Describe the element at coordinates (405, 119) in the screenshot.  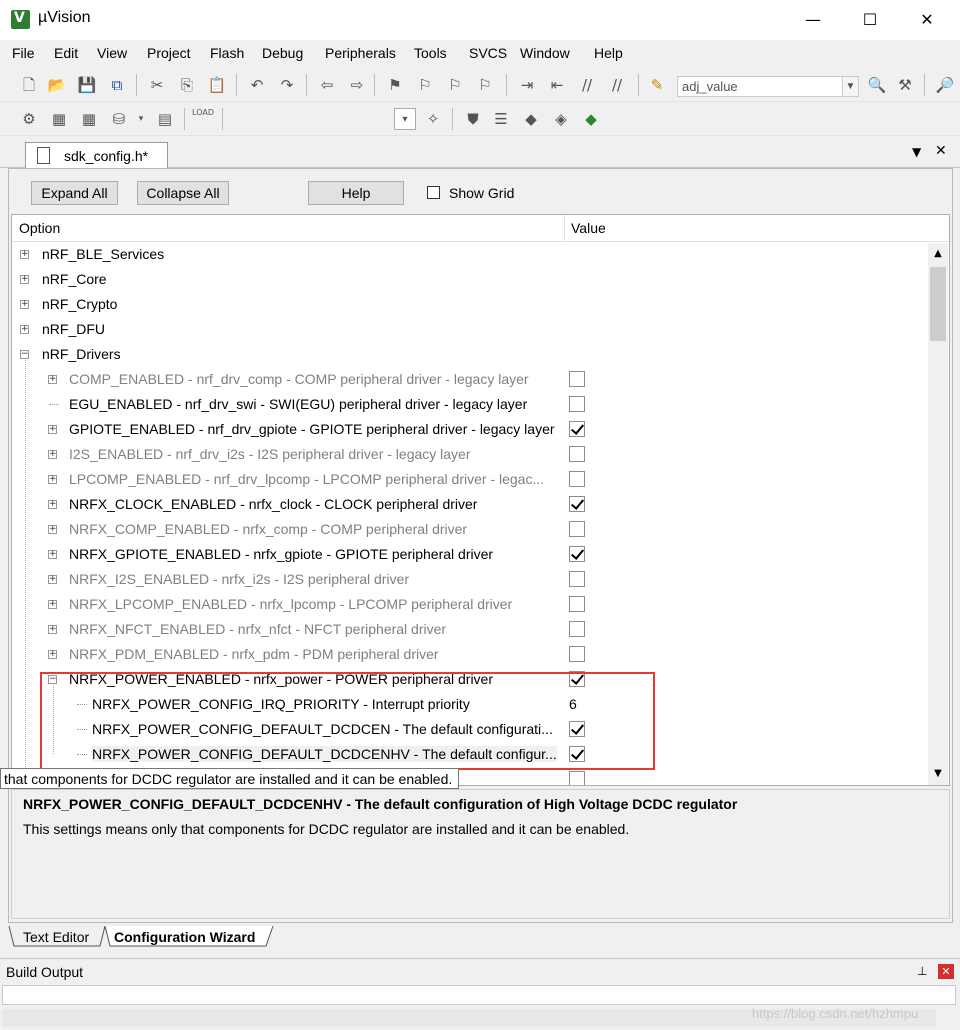
I see `target-select-dropdown: ▾` at that location.